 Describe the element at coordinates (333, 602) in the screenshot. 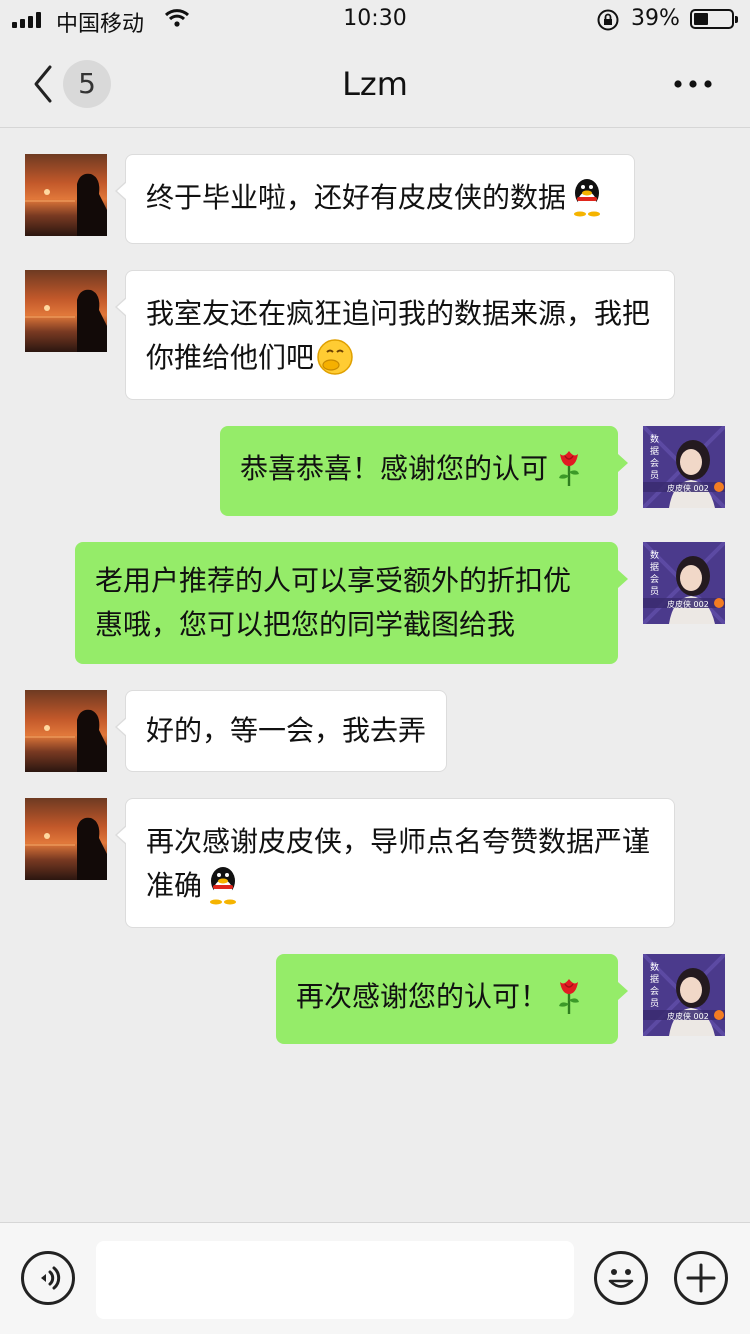

I see `message-text: 老用户推荐的人可以享受额外的折扣优惠哦，您可以把您的同学截图给我` at that location.